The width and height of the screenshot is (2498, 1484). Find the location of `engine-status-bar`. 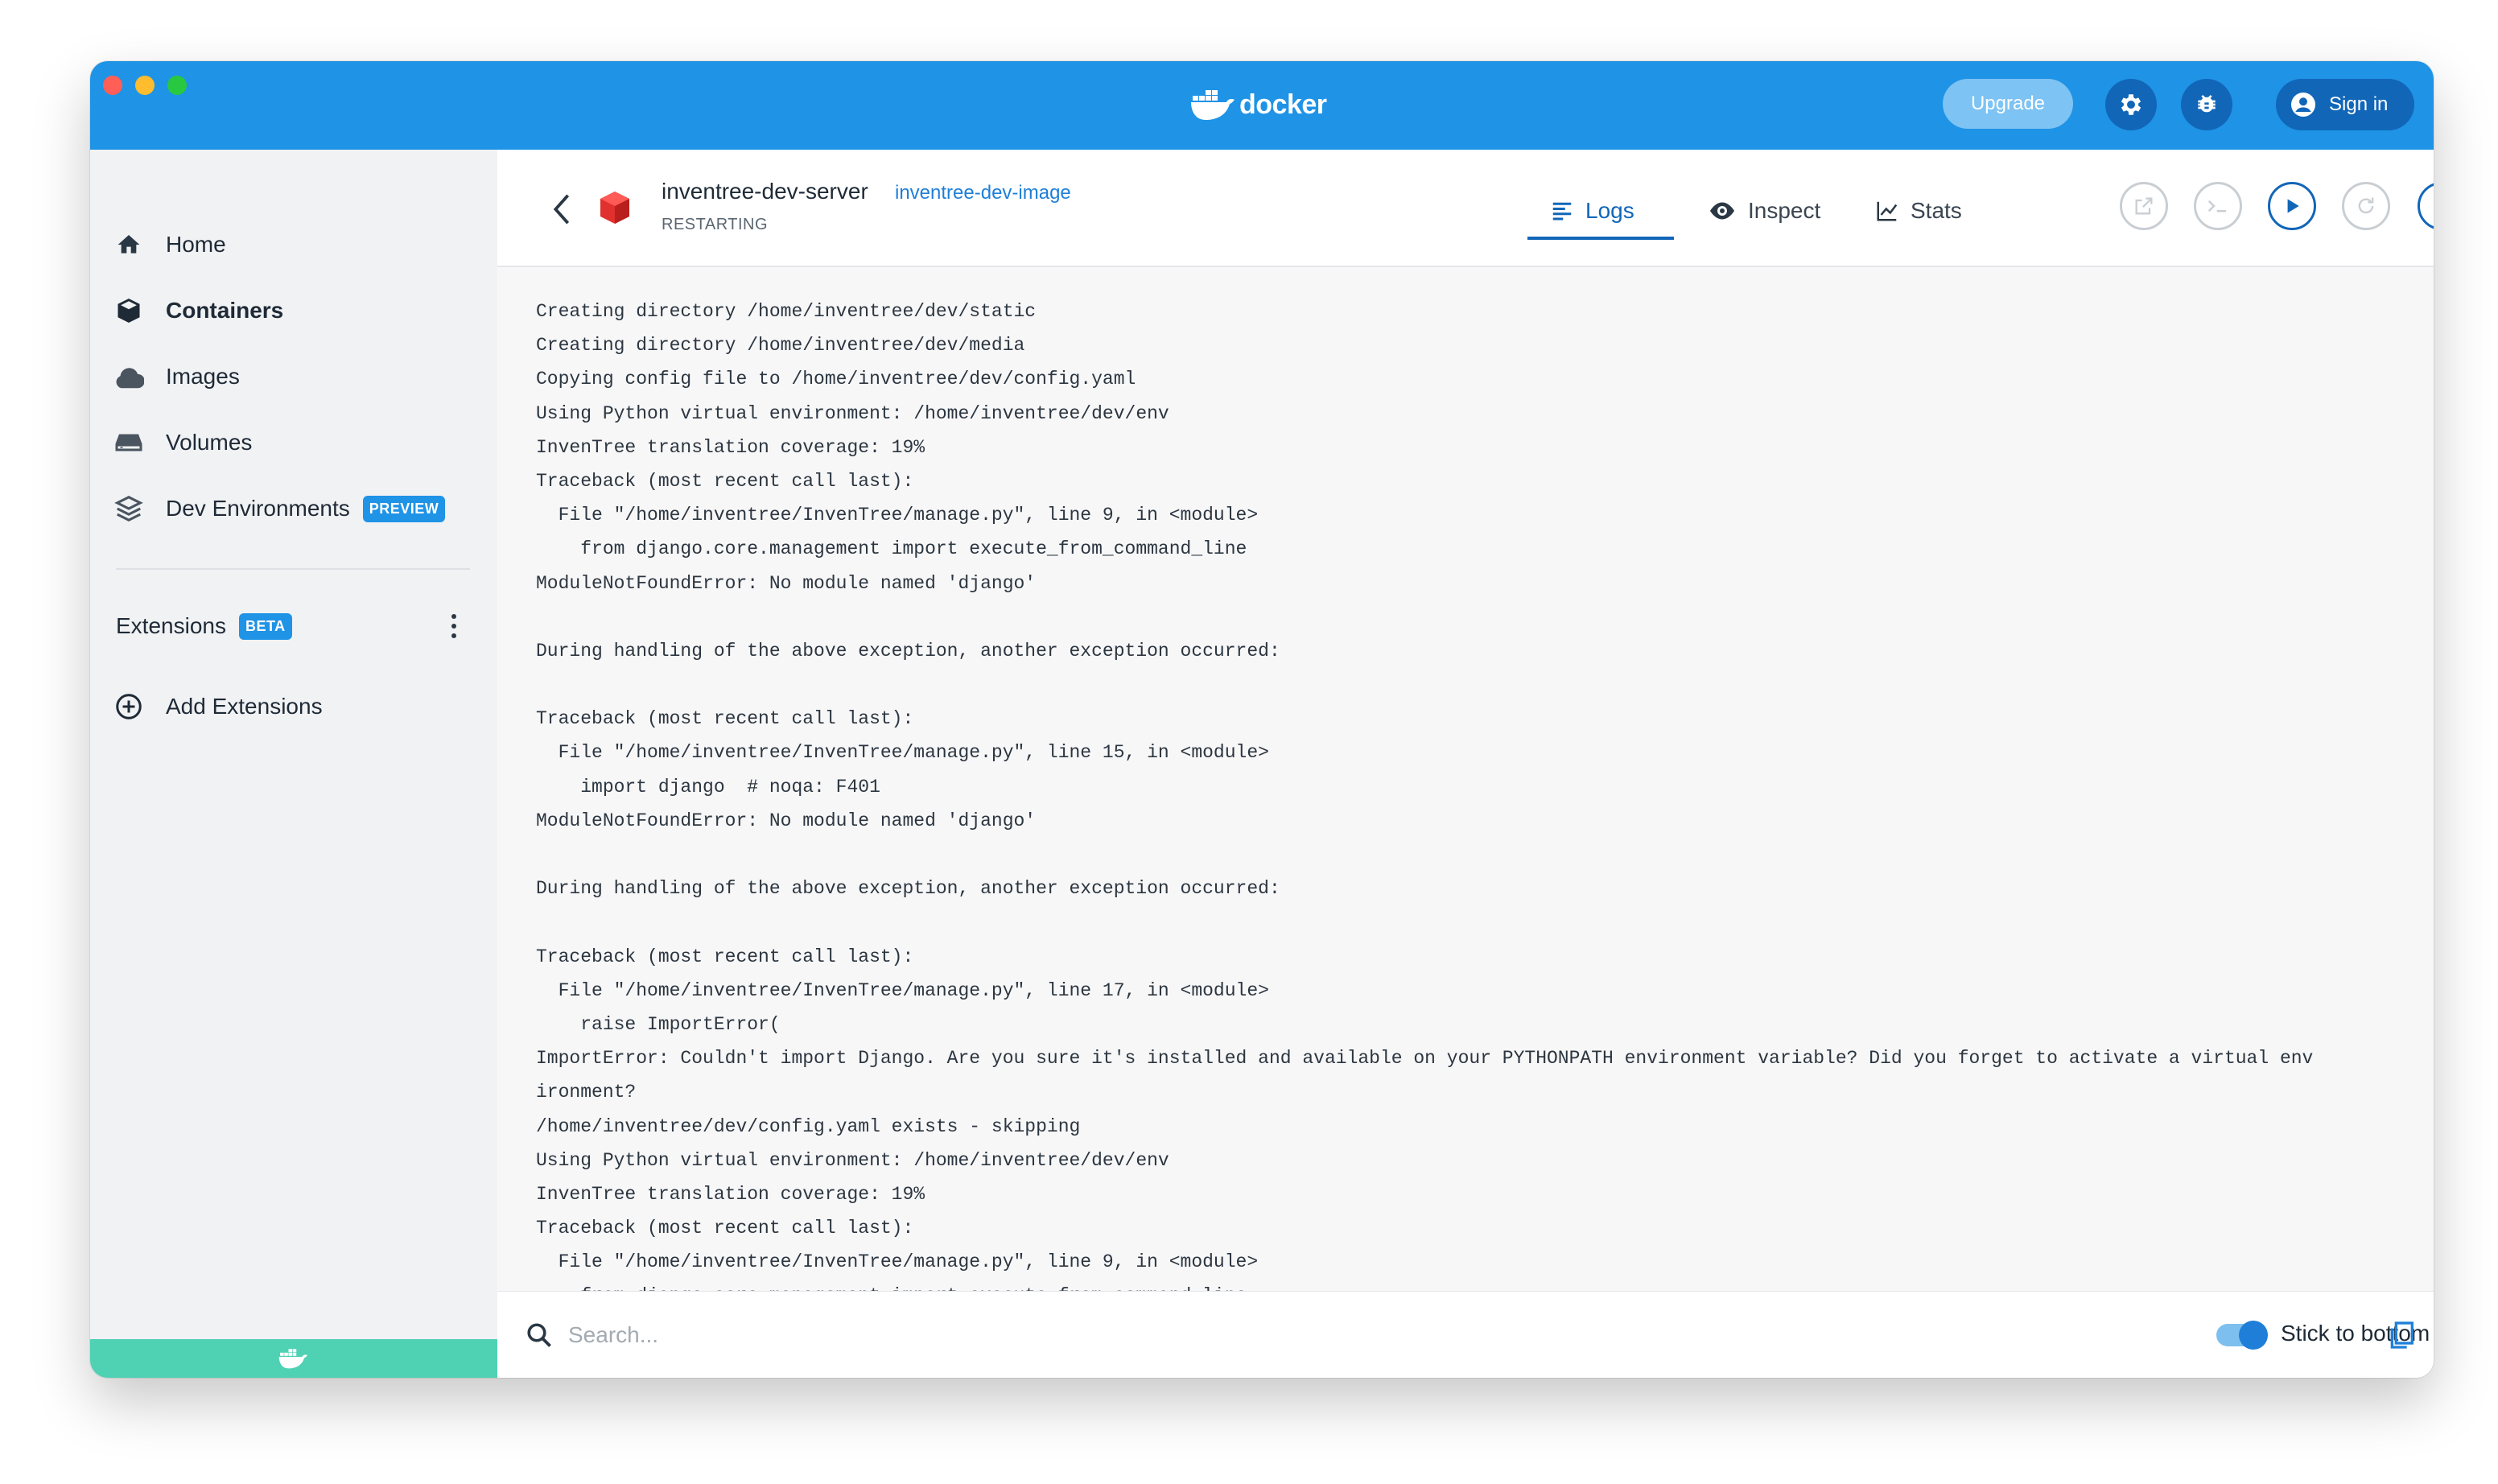

engine-status-bar is located at coordinates (294, 1358).